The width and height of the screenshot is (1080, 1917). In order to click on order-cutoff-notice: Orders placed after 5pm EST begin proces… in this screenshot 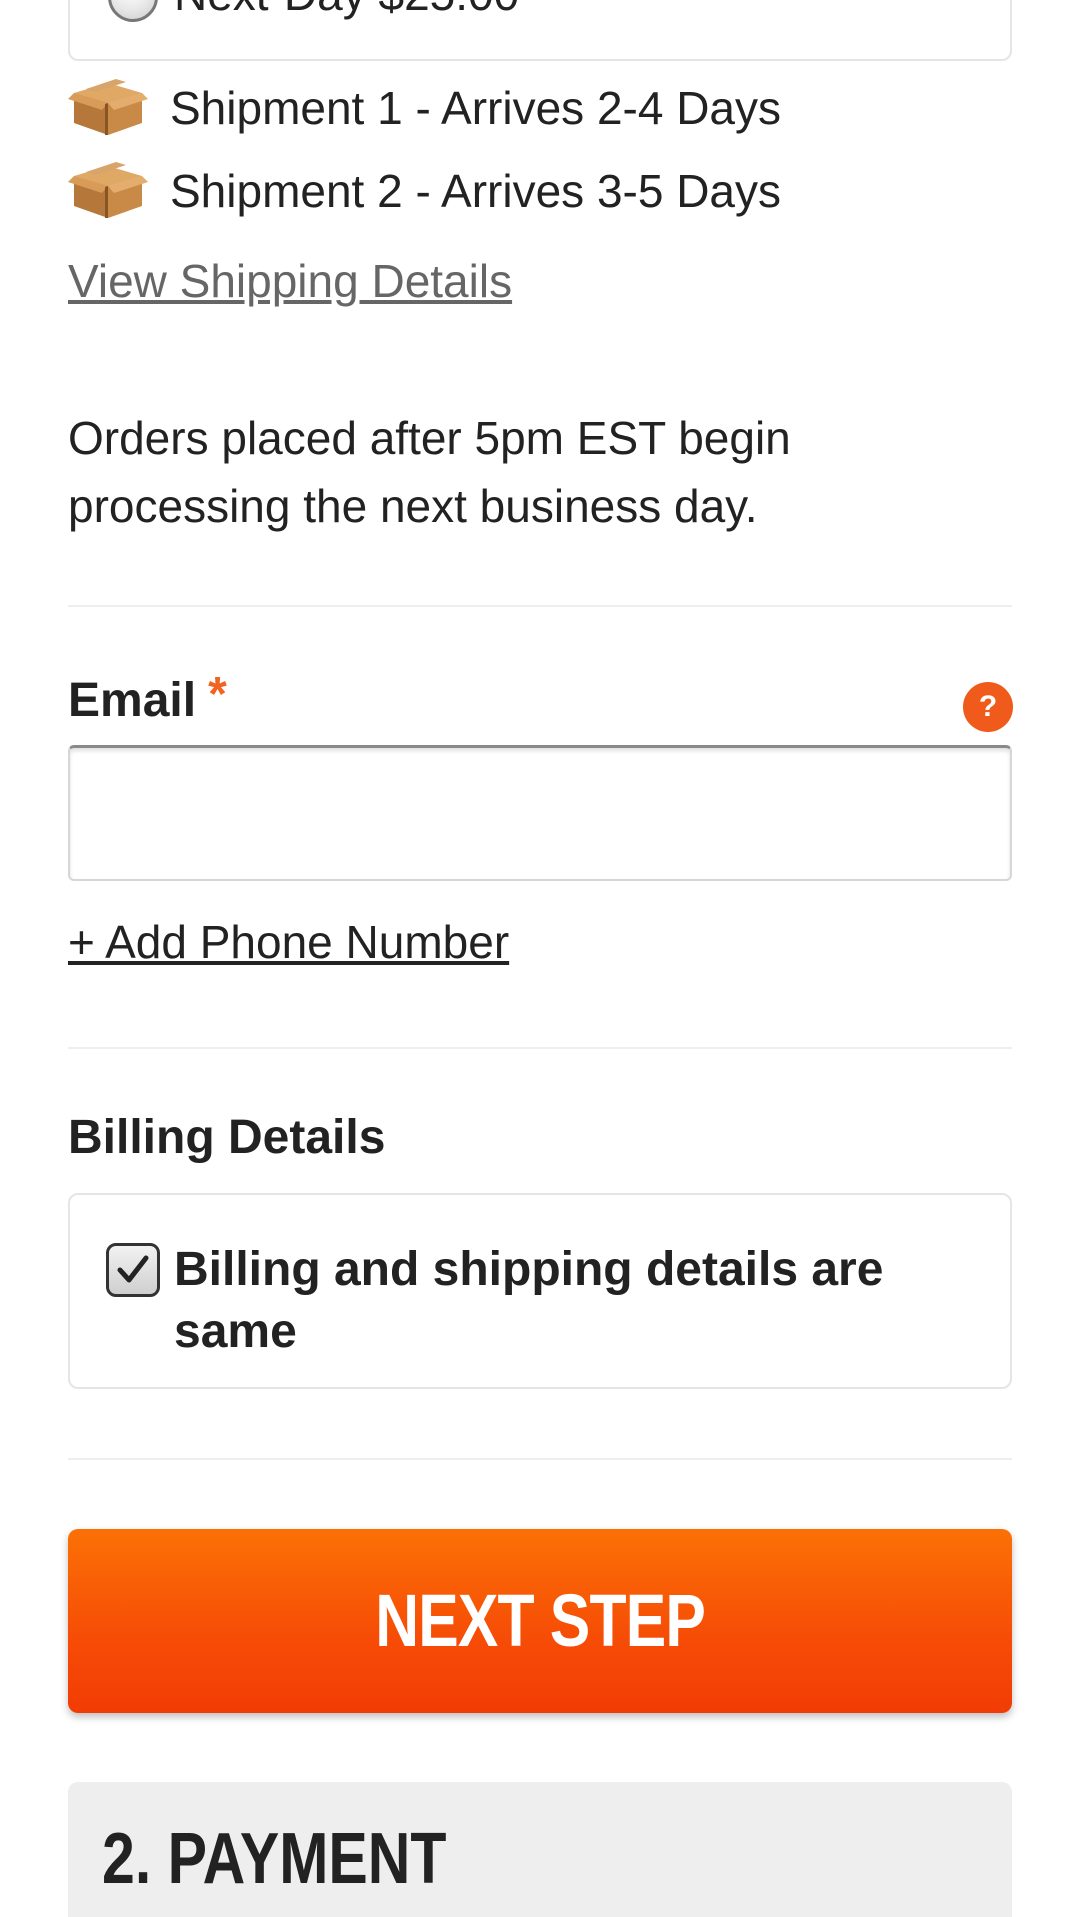, I will do `click(429, 472)`.